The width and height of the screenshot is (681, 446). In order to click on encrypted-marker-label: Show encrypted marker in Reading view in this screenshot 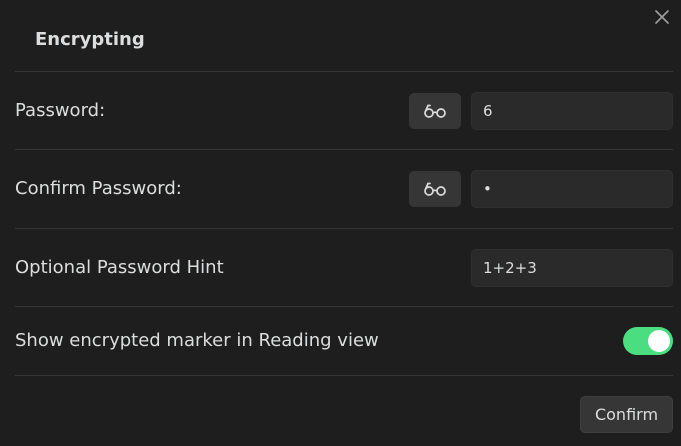, I will do `click(197, 340)`.